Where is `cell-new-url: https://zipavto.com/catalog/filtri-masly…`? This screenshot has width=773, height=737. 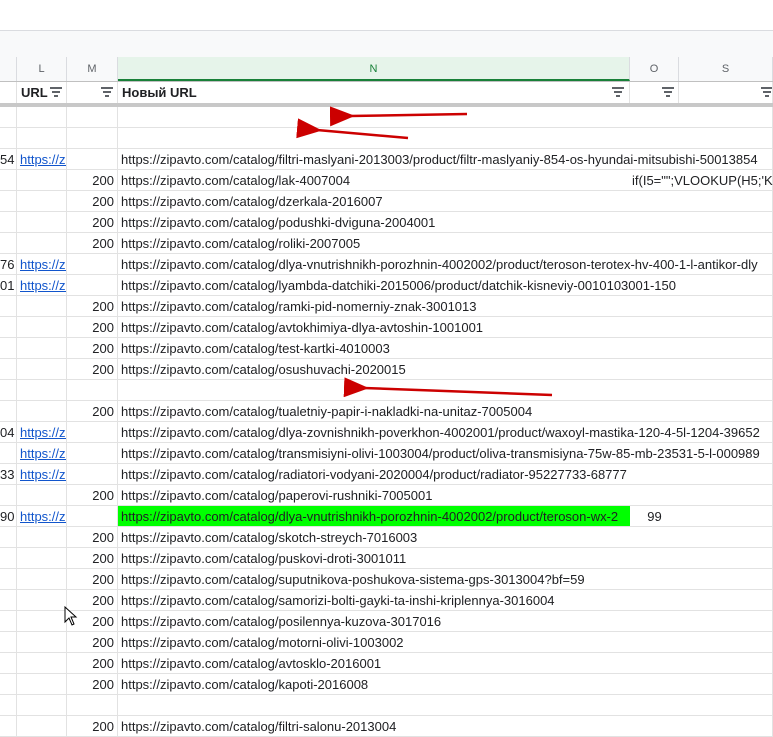
cell-new-url: https://zipavto.com/catalog/filtri-masly… is located at coordinates (438, 159).